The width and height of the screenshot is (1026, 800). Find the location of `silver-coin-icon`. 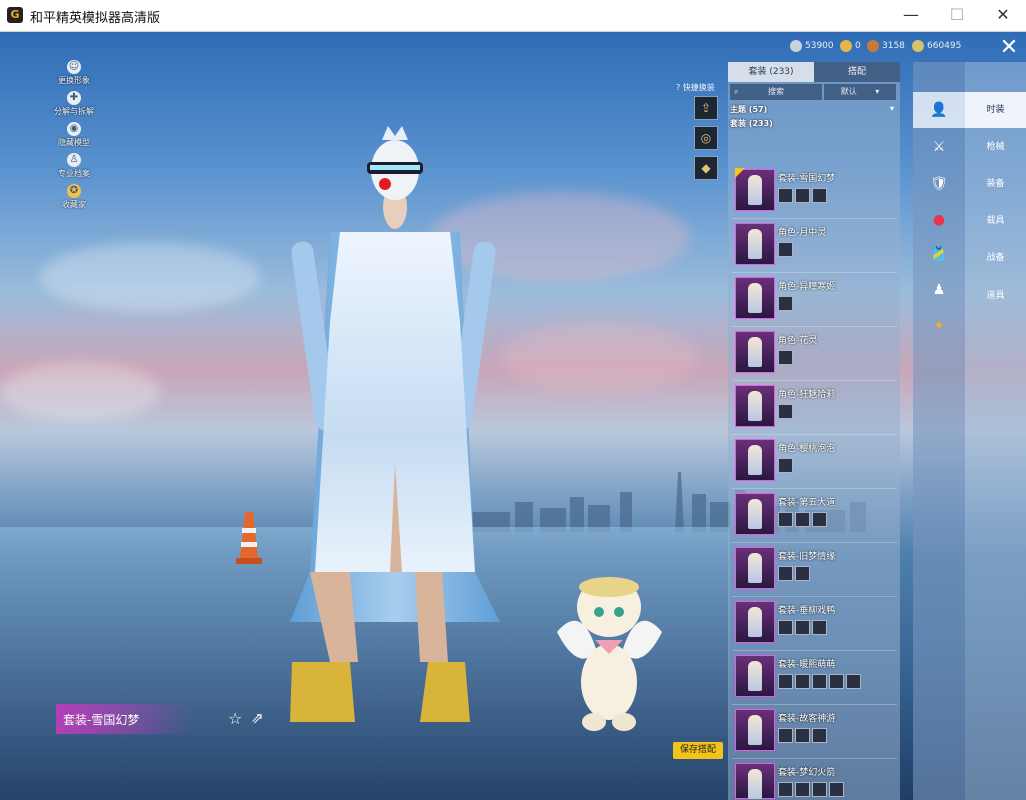

silver-coin-icon is located at coordinates (796, 46).